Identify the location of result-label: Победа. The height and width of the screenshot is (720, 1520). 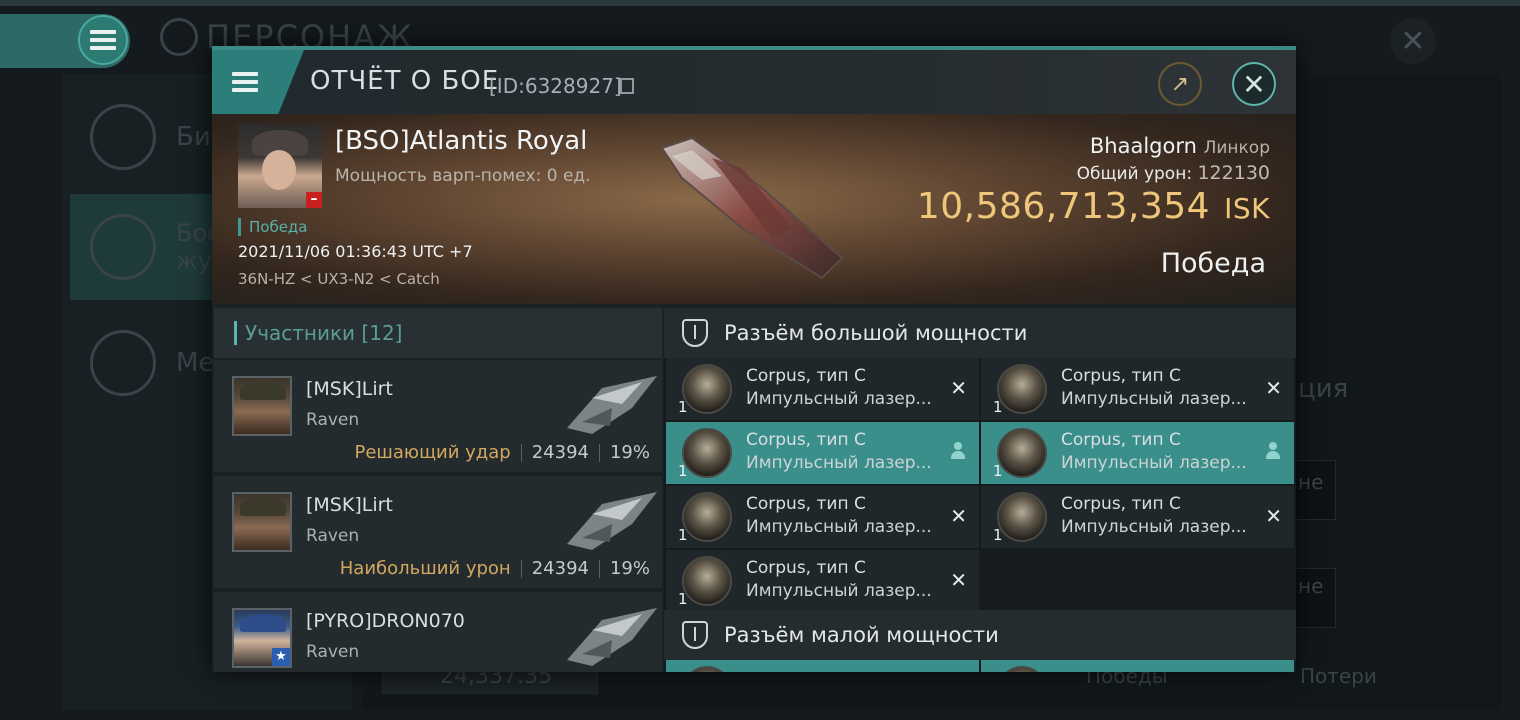
(1213, 263).